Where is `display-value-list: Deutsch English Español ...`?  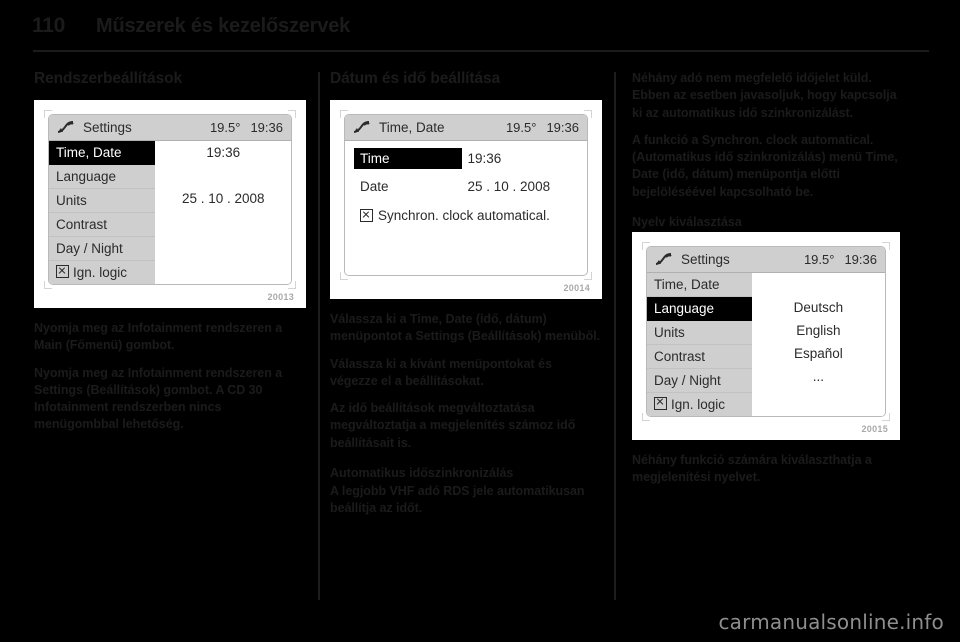
display-value-list: Deutsch English Español ... is located at coordinates (818, 344).